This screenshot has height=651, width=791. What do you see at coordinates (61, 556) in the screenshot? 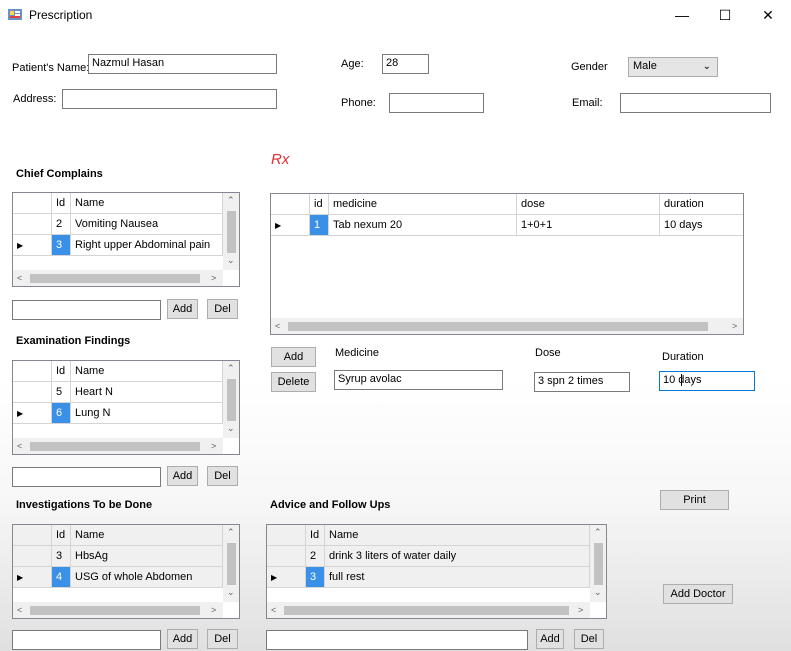
I see `cell-id: 3` at bounding box center [61, 556].